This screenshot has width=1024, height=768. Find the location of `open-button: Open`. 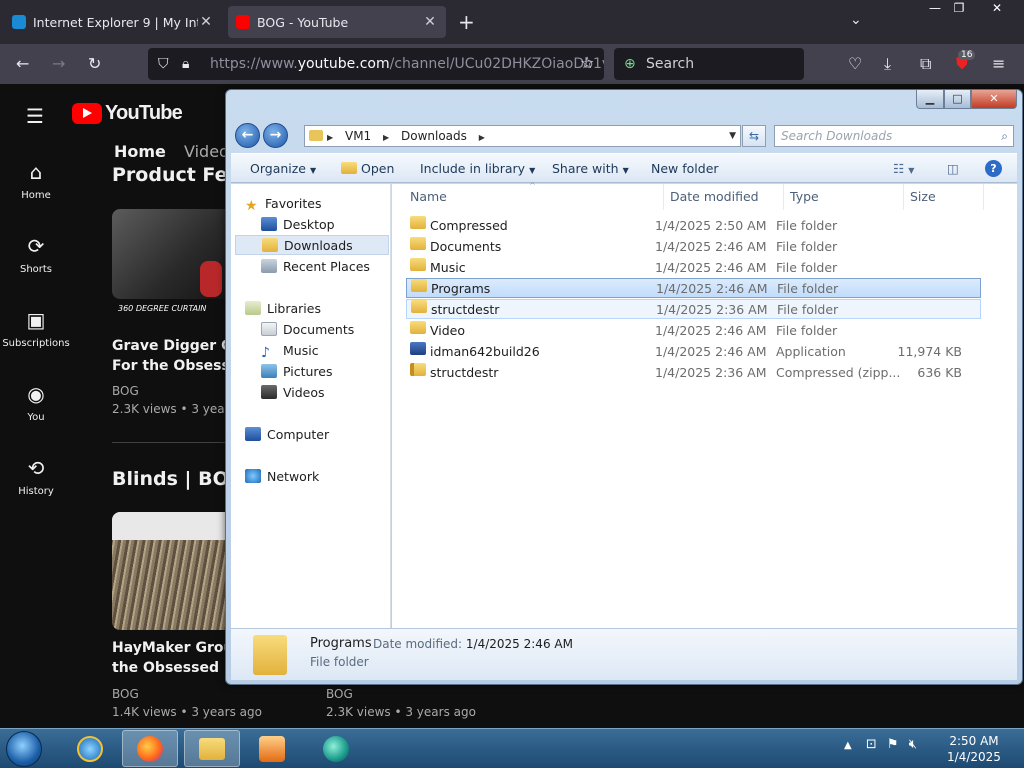

open-button: Open is located at coordinates (367, 169).